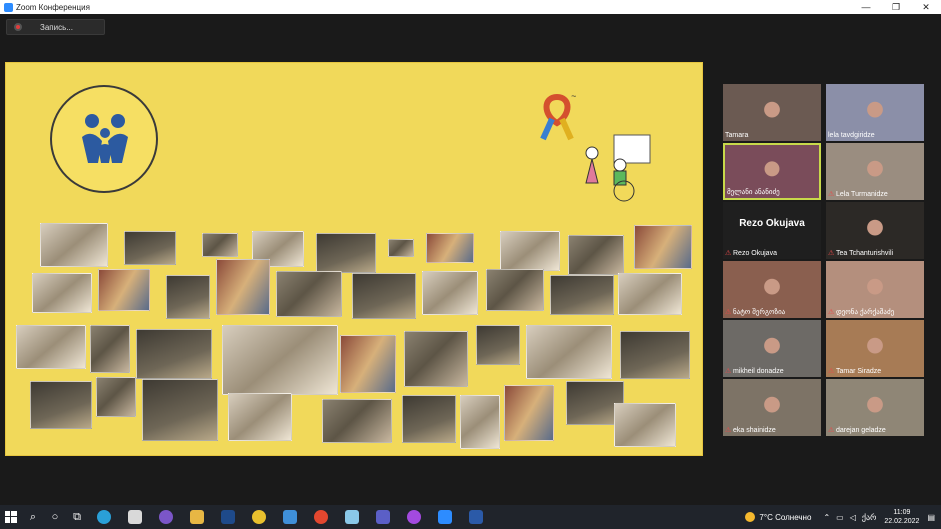 The height and width of the screenshot is (529, 941). I want to click on participant-tile: ⚠ darejan geladze, so click(875, 407).